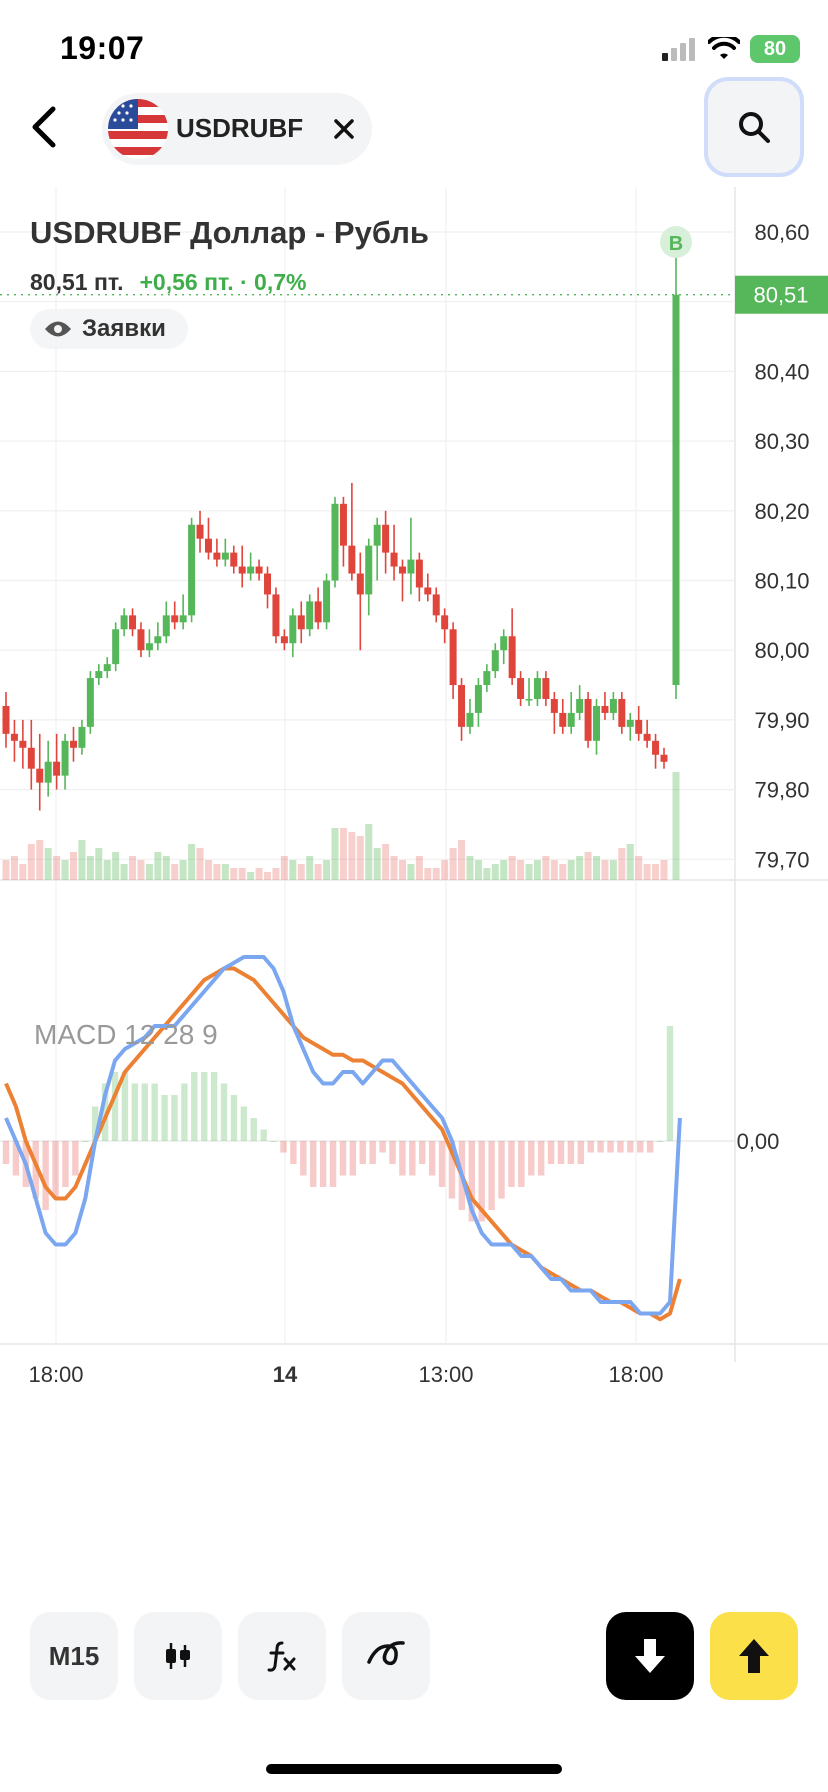 The image size is (828, 1792). I want to click on function-icon, so click(281, 1656).